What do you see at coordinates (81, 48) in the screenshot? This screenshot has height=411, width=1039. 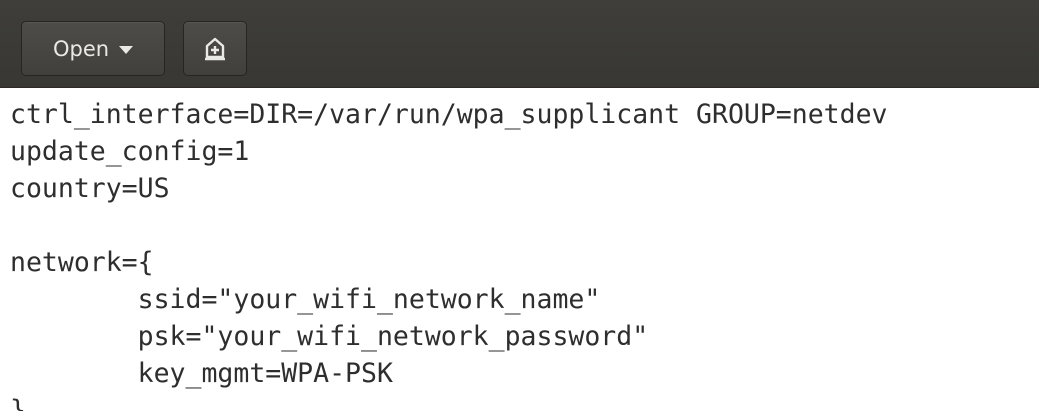 I see `open-button-label: Open` at bounding box center [81, 48].